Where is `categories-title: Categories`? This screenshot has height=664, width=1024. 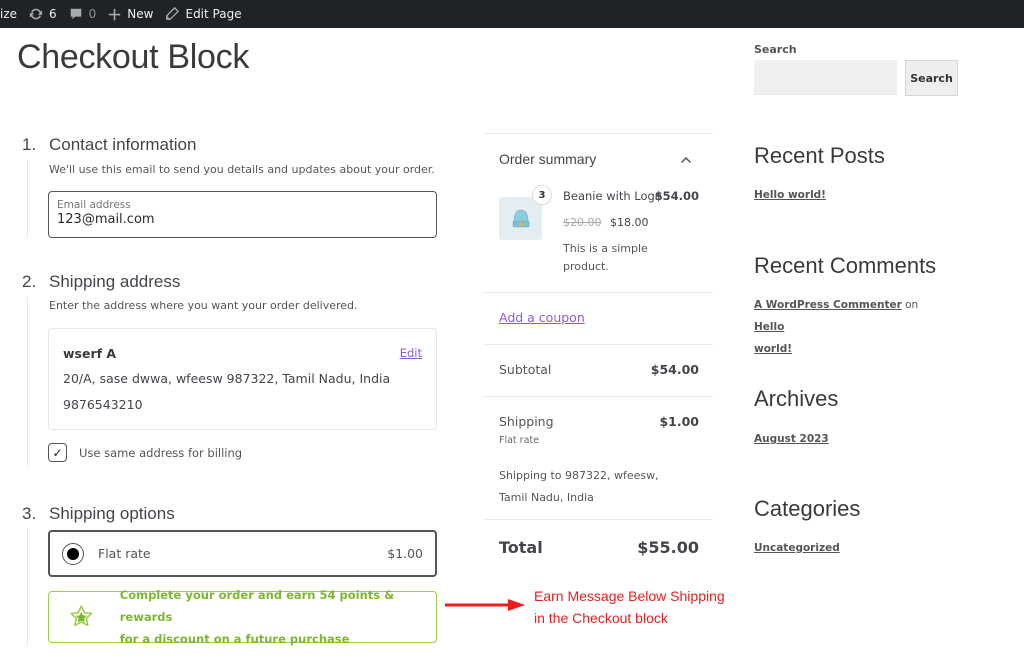
categories-title: Categories is located at coordinates (807, 508).